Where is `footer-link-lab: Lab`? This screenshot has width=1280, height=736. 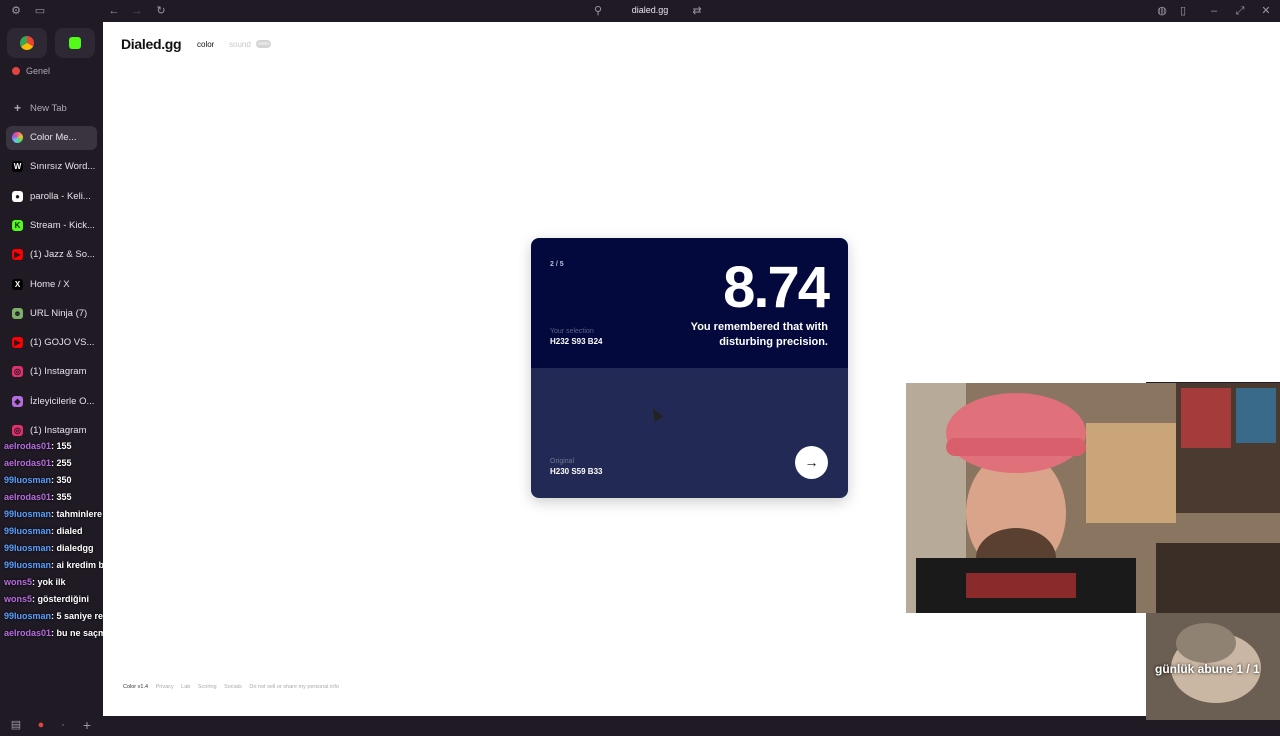 footer-link-lab: Lab is located at coordinates (185, 687).